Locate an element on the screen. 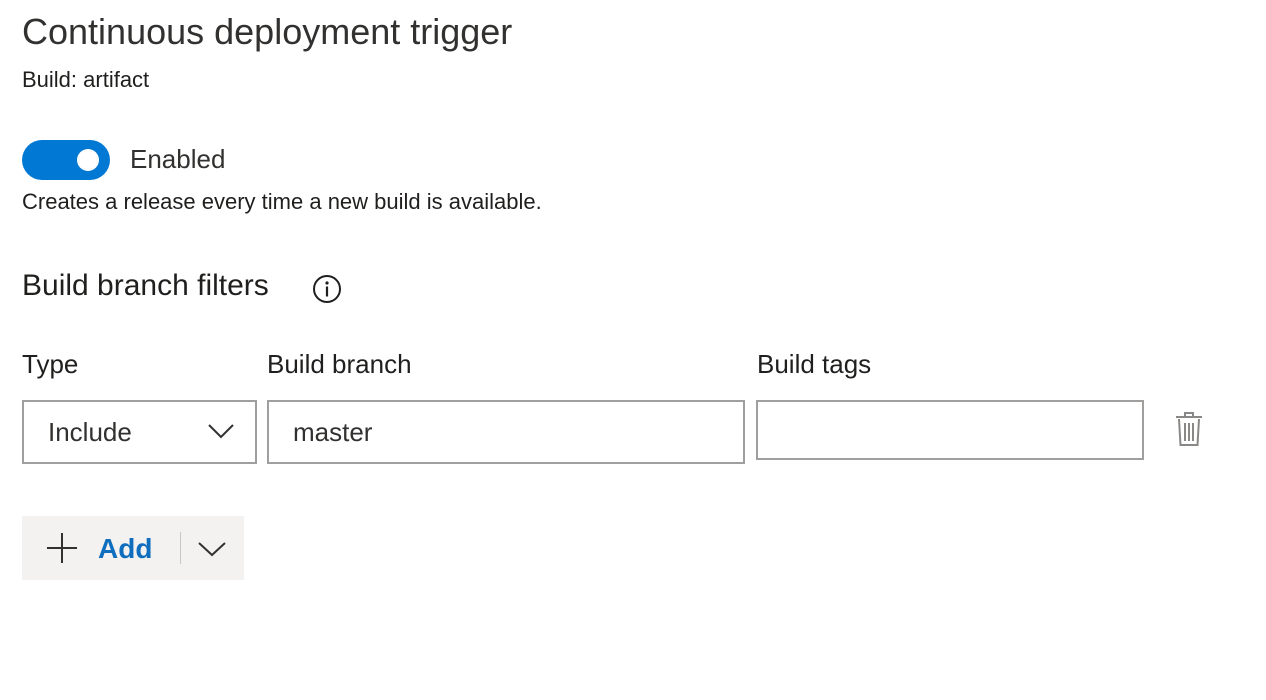 This screenshot has height=700, width=1266. column-header-type: Type is located at coordinates (50, 364).